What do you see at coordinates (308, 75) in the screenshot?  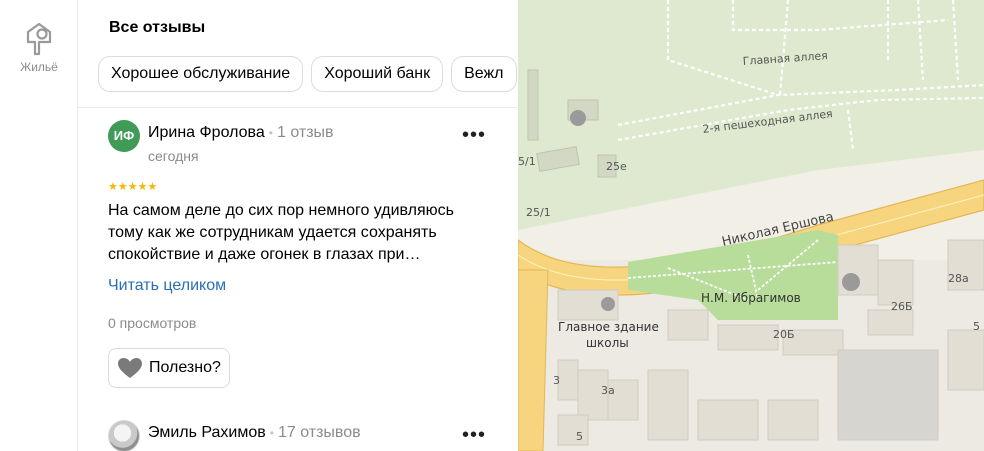 I see `filter-chips: Хорошее обслуживание Хороший банк Вежл` at bounding box center [308, 75].